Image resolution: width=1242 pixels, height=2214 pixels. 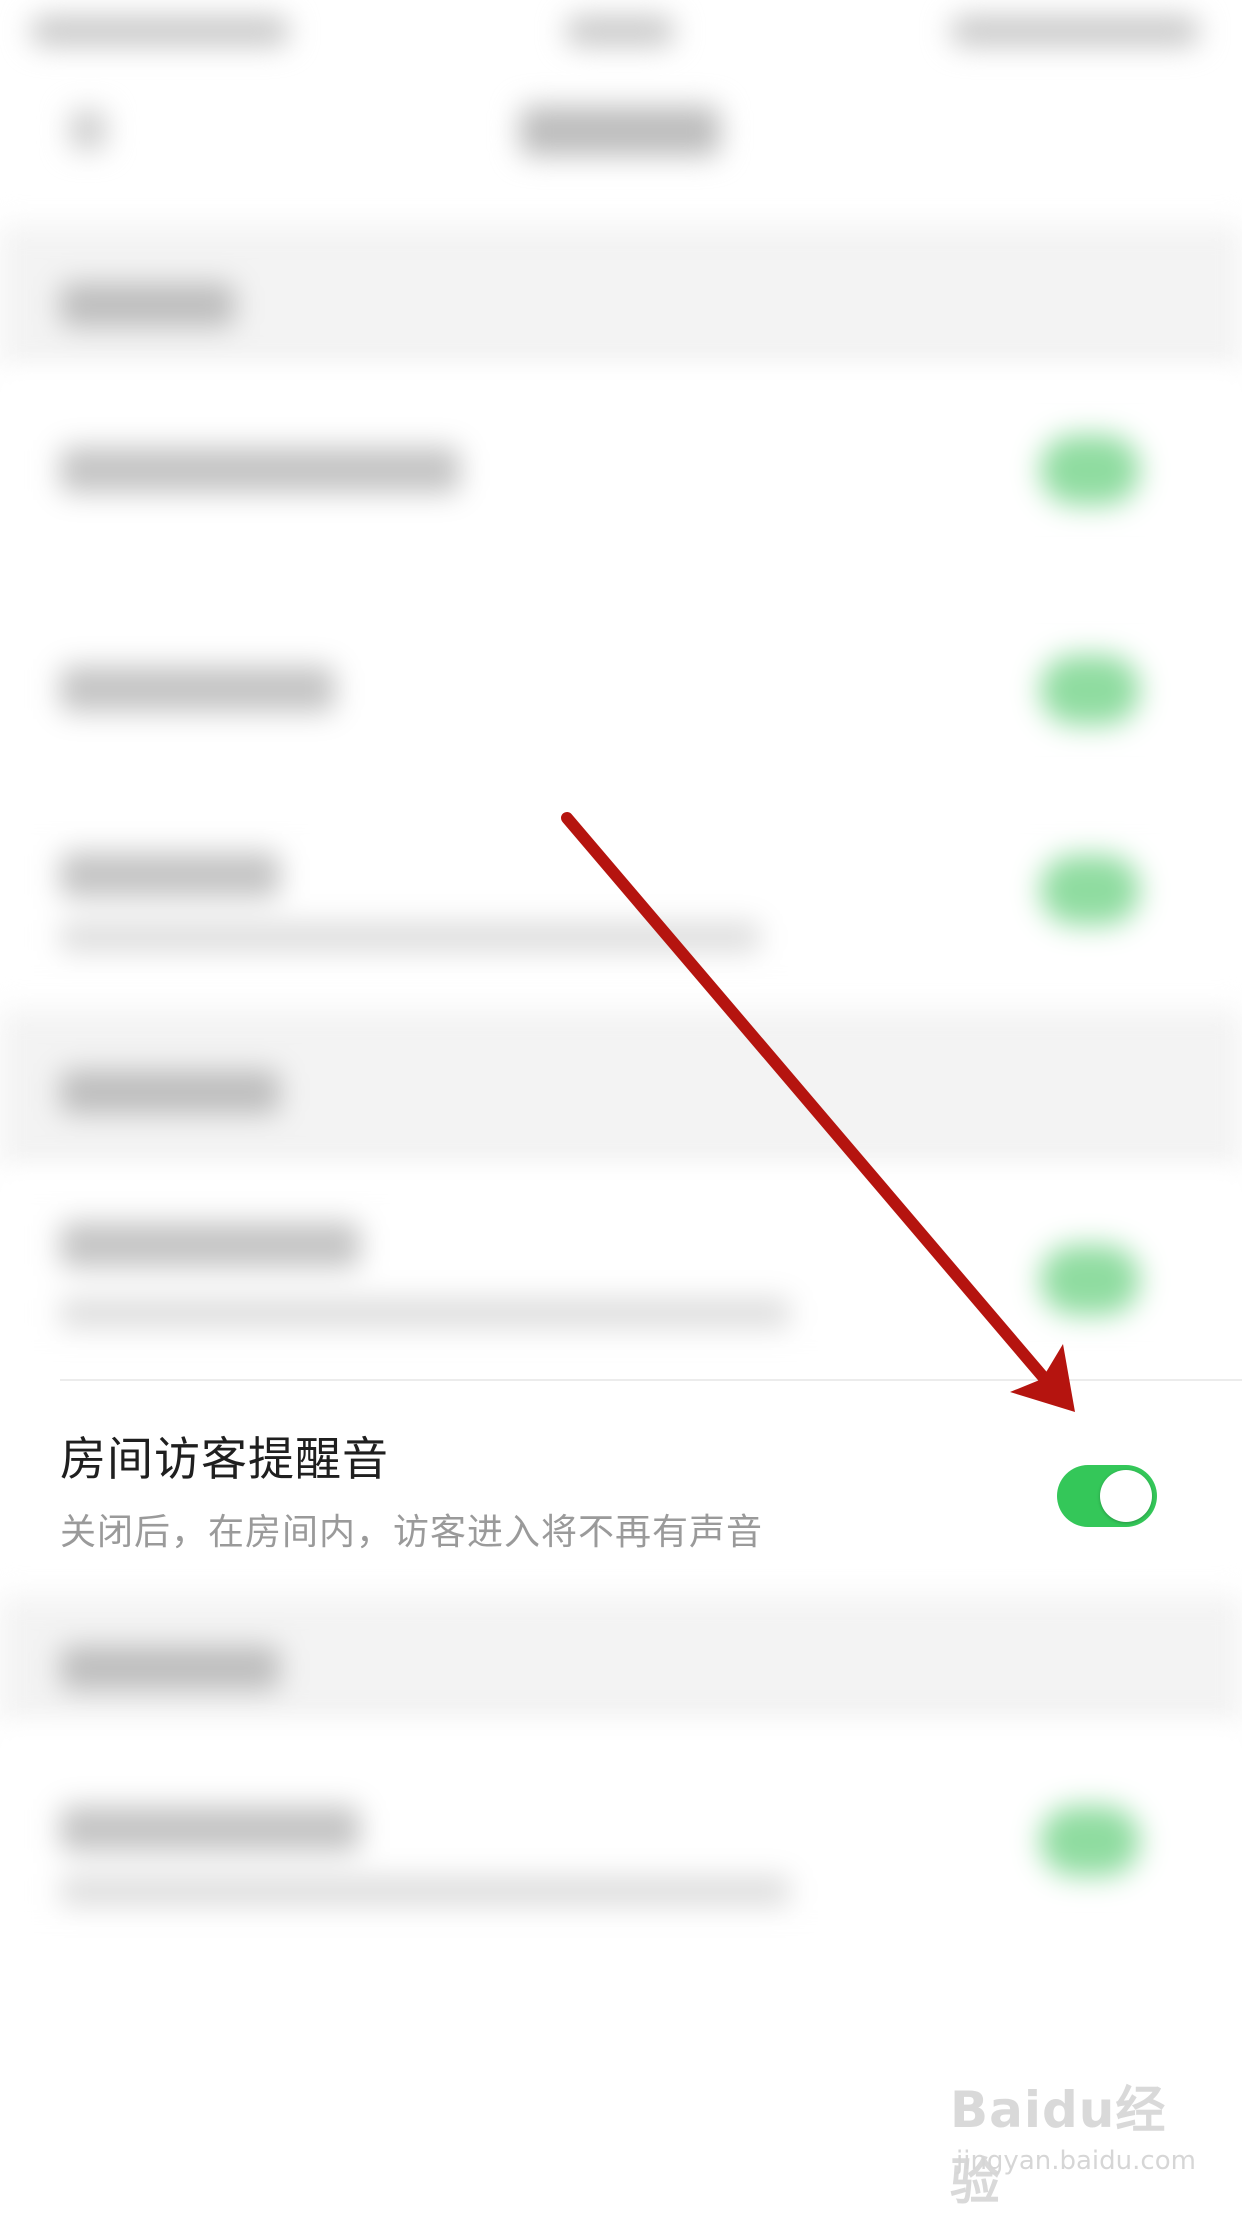 I want to click on baidu-jingyan-logo: Baidu经验, so click(x=1058, y=2146).